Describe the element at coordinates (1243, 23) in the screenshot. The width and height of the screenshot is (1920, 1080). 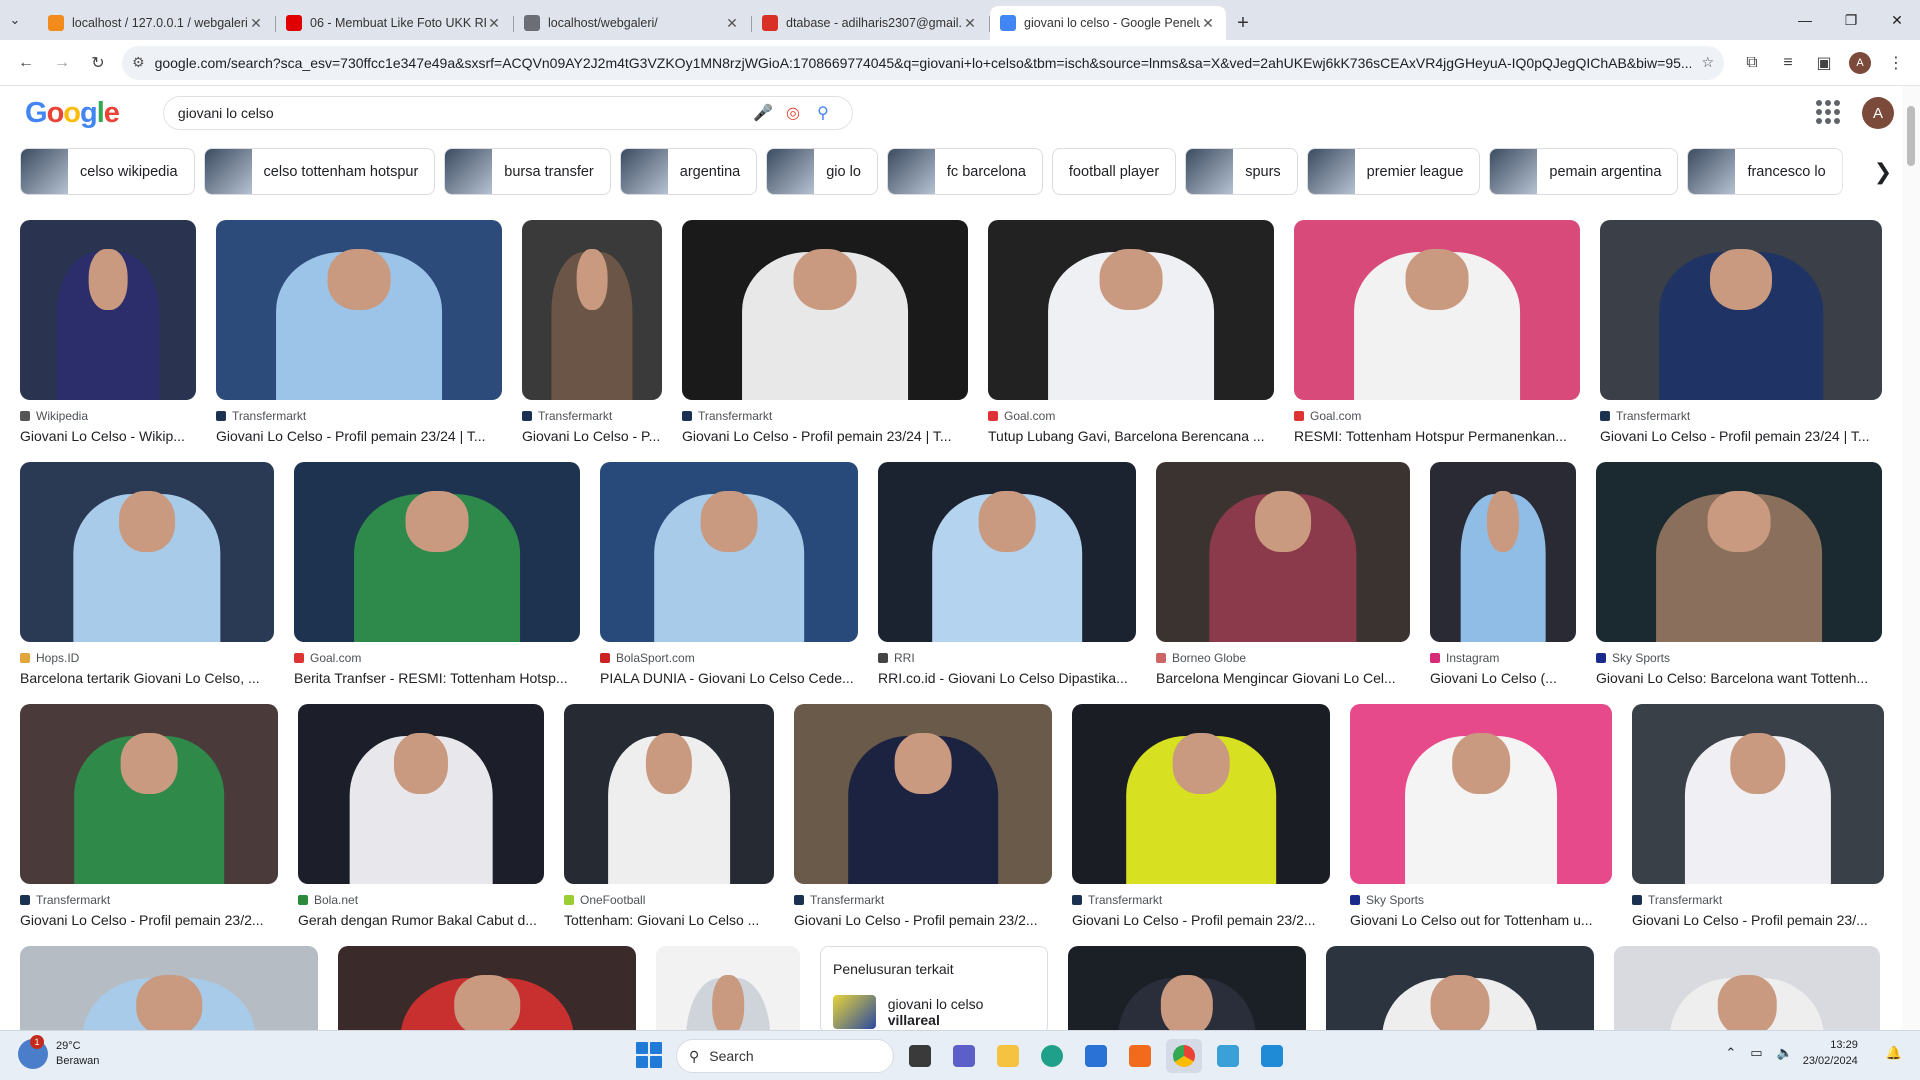
I see `new-tab-button: +` at that location.